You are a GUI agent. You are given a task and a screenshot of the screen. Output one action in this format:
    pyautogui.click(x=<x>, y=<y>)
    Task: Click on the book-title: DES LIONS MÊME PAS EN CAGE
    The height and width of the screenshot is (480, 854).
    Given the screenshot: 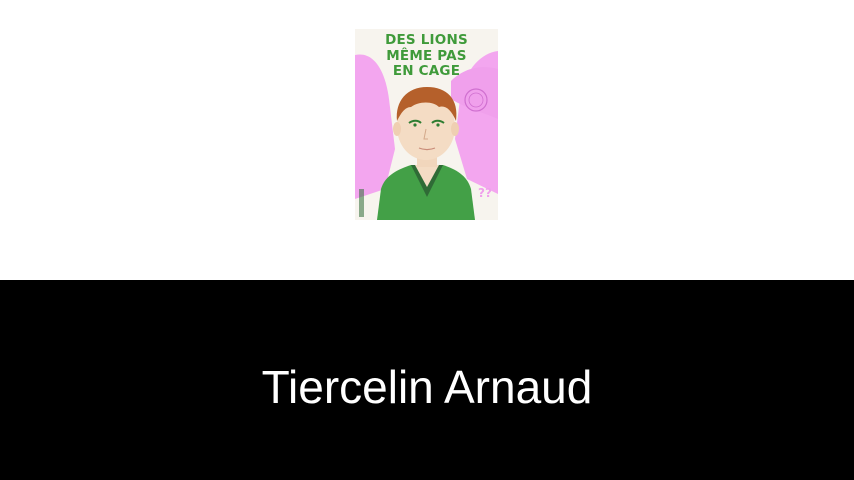 What is the action you would take?
    pyautogui.click(x=426, y=56)
    